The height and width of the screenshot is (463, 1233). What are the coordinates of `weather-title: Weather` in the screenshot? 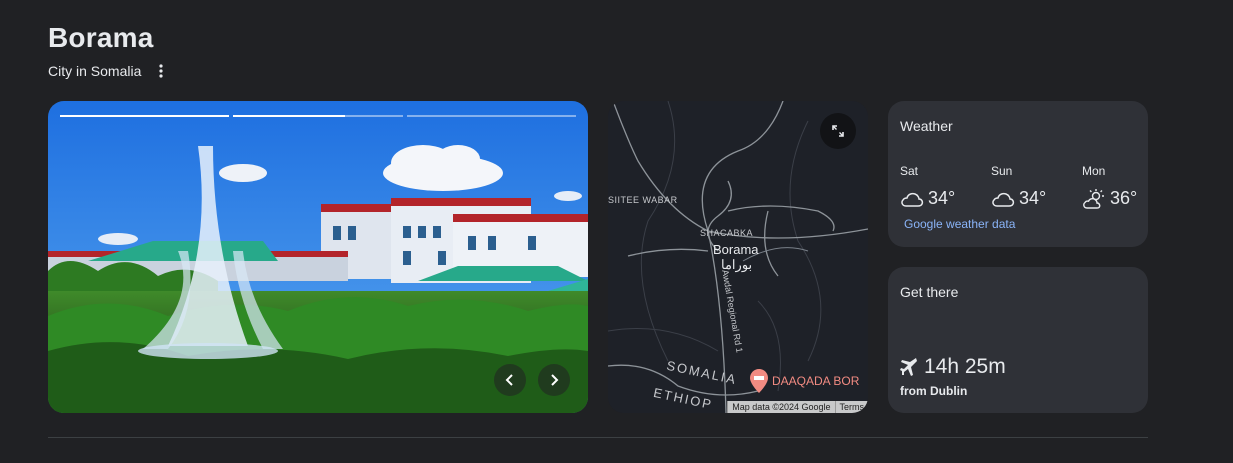 It's located at (926, 126).